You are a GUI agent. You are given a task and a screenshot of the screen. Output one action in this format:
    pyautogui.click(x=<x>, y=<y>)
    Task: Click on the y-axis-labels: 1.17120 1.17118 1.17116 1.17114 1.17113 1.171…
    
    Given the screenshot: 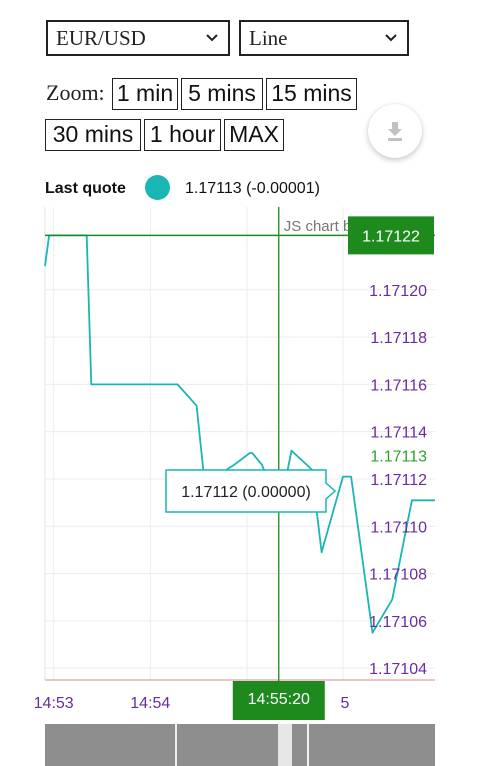 What is the action you would take?
    pyautogui.click(x=398, y=480)
    